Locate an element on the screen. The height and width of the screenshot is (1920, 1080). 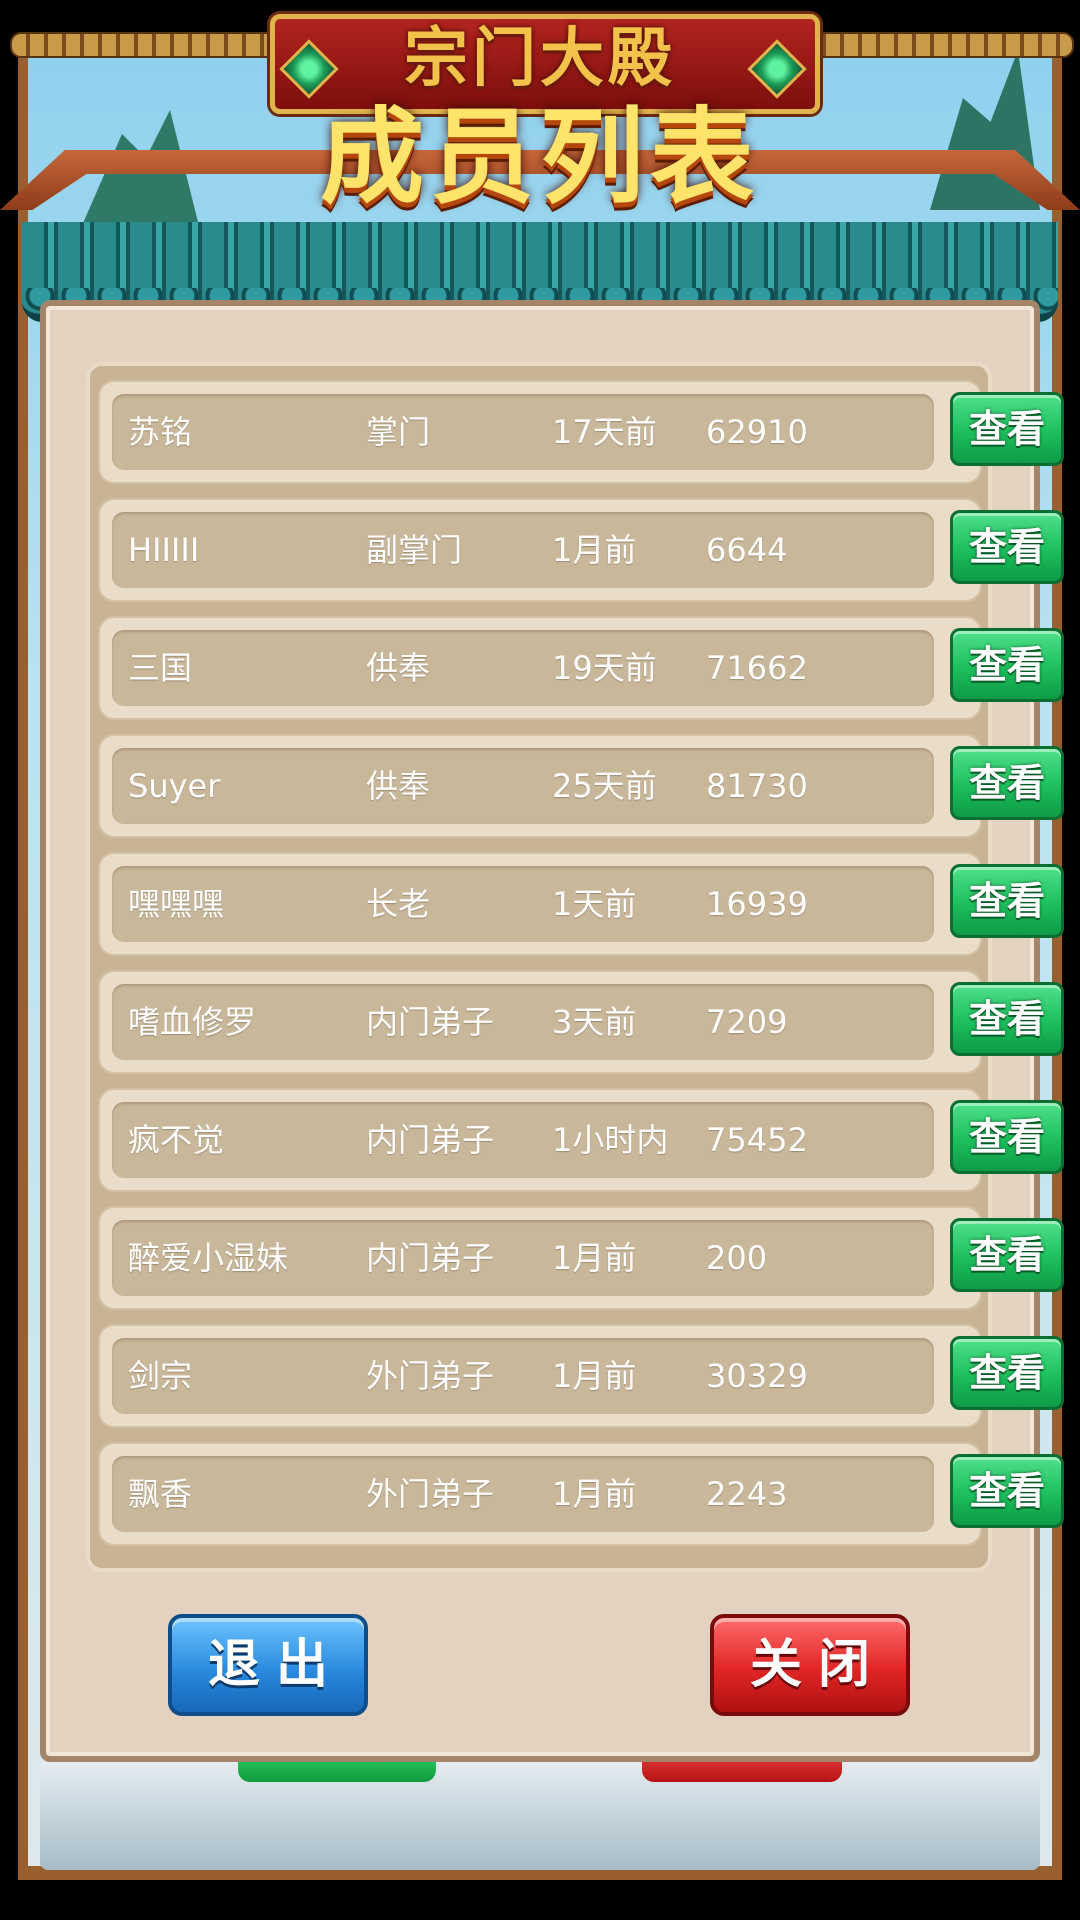
member-name: 飘香 is located at coordinates (160, 1494).